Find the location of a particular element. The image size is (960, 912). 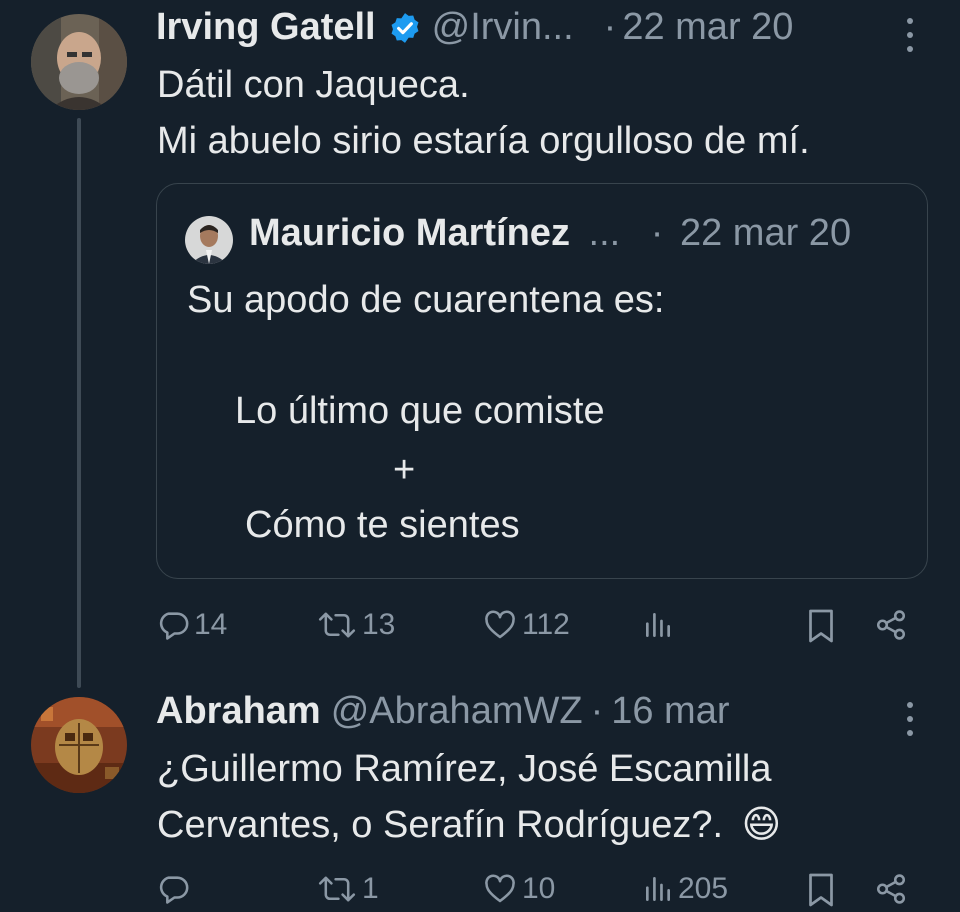

retweet-count: 13 is located at coordinates (379, 624).